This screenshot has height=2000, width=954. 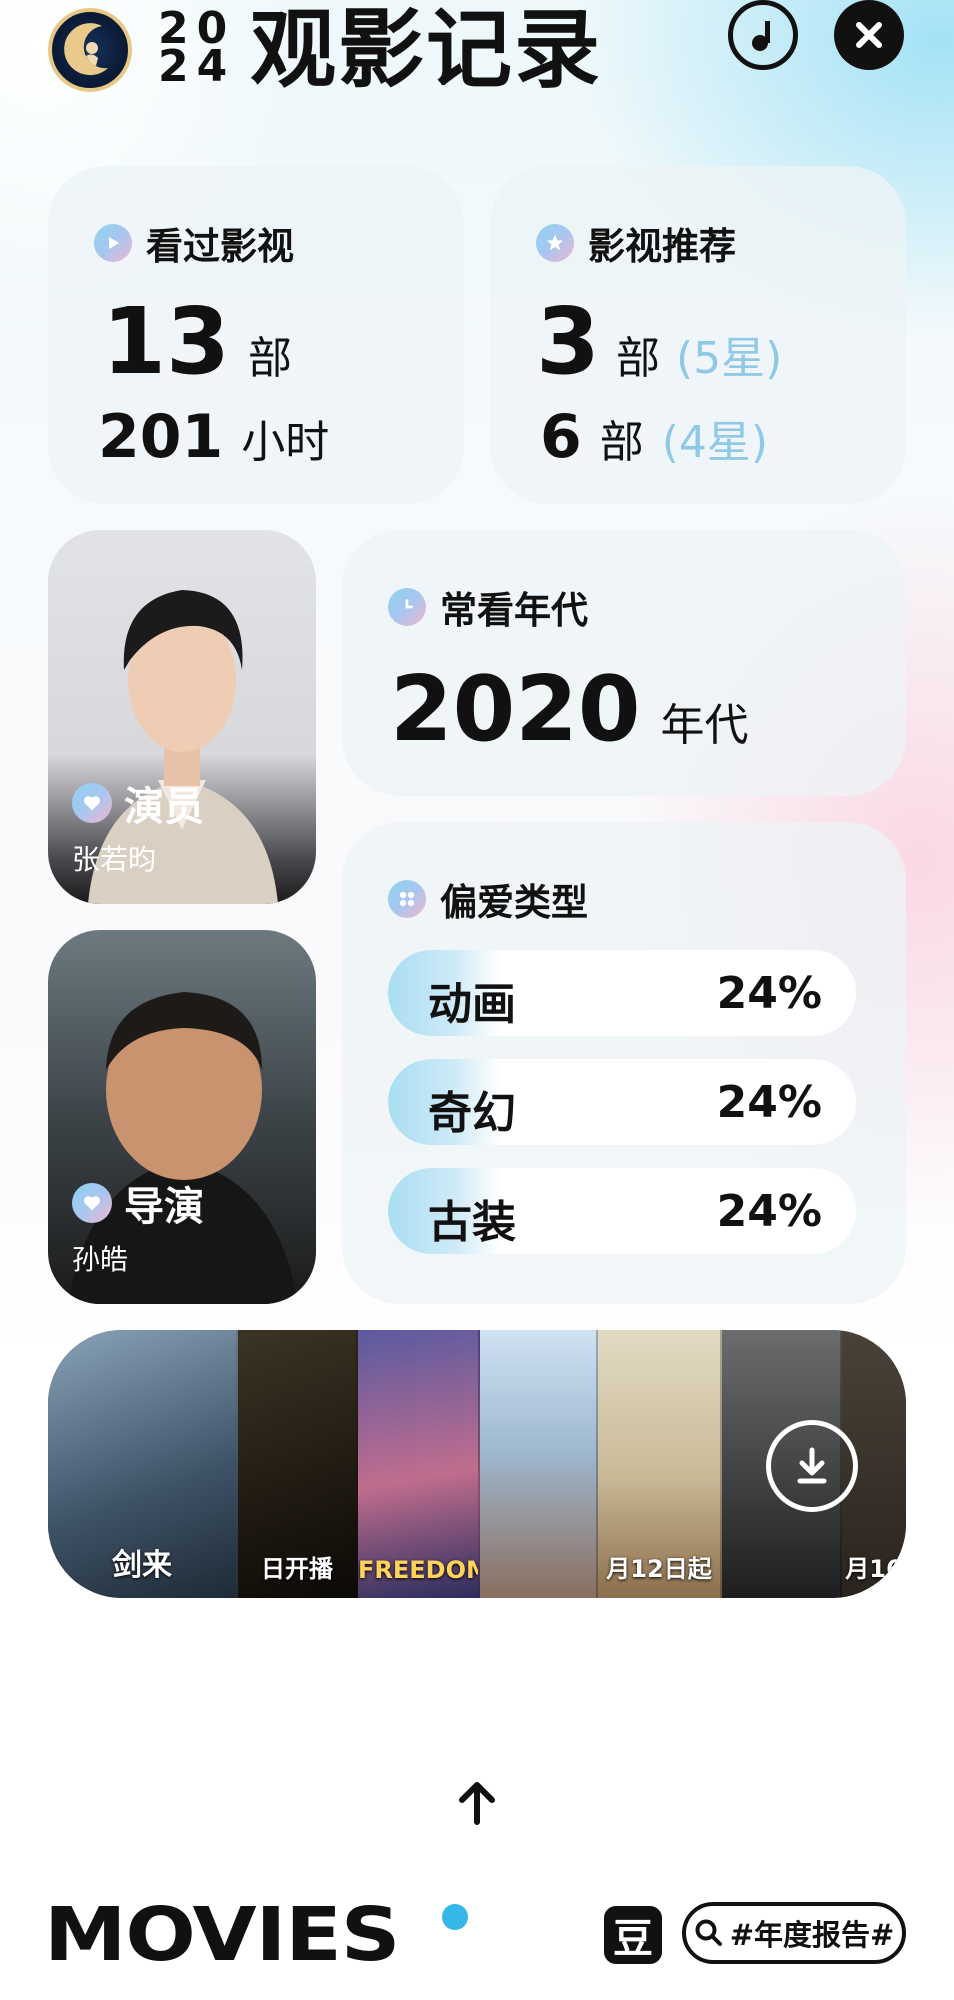 I want to click on era-header: 常看年代, so click(x=488, y=607).